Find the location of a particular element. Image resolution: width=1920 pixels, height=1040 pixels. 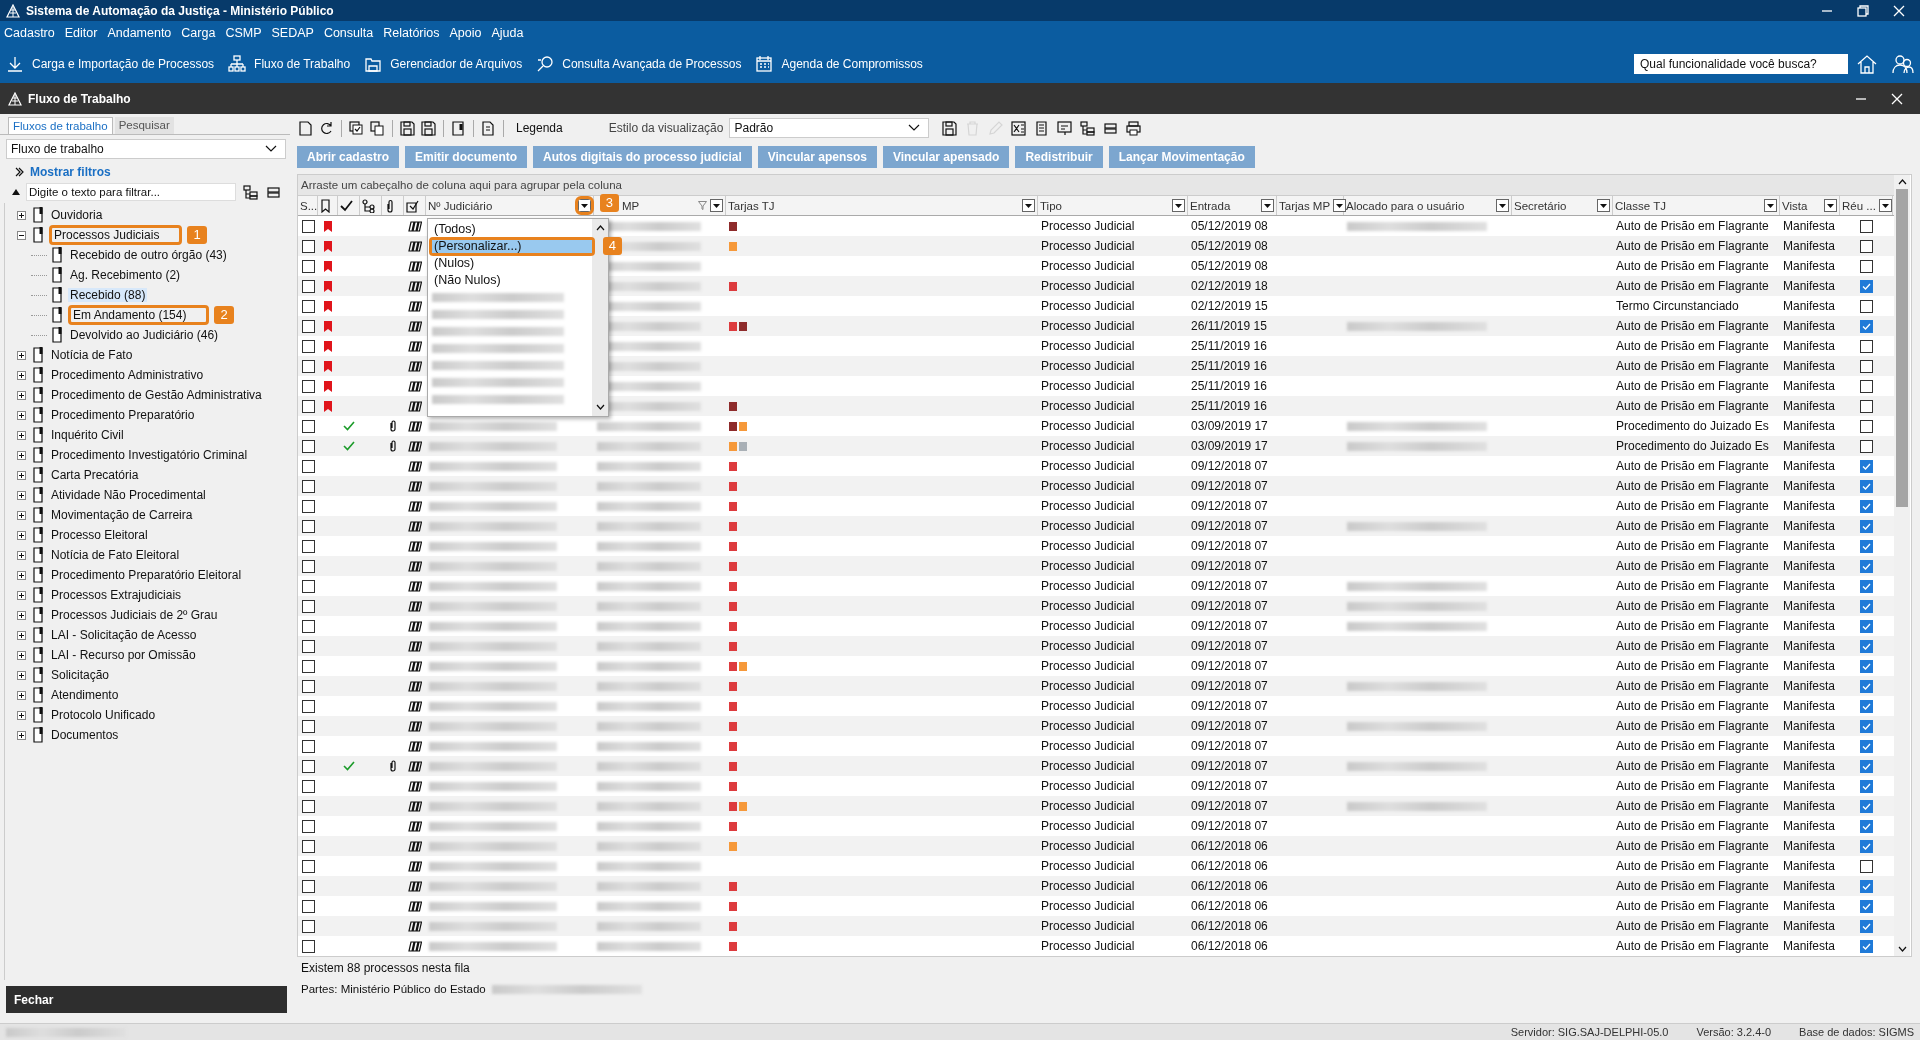

tree-item: Recebido de outro órgão (43) is located at coordinates (148, 255).